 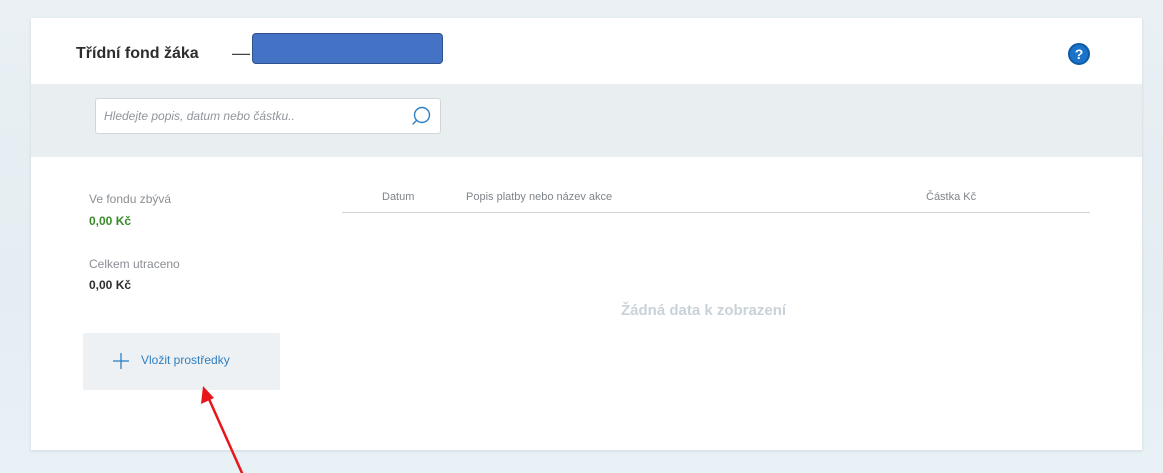 I want to click on spent-value: 0,00 Kč, so click(x=110, y=285).